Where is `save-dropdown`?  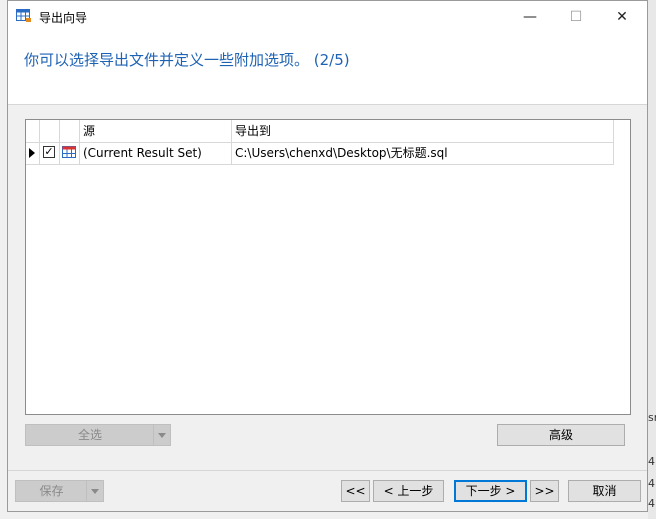 save-dropdown is located at coordinates (94, 491).